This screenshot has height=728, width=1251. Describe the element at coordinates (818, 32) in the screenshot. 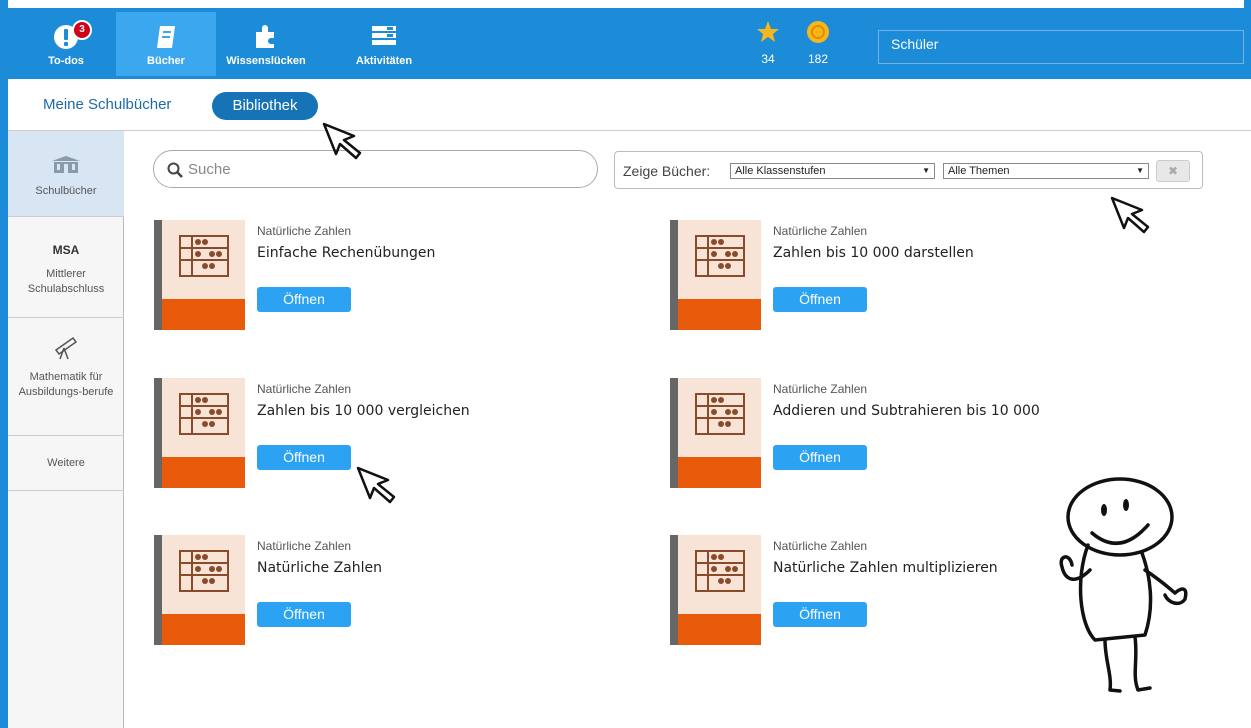

I see `coin-icon` at that location.